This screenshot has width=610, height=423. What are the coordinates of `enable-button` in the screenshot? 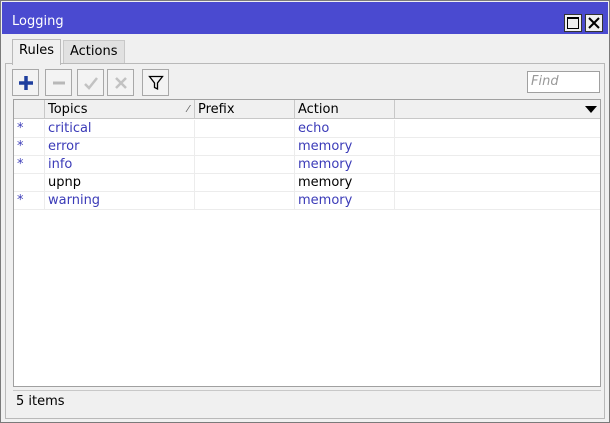 It's located at (90, 82).